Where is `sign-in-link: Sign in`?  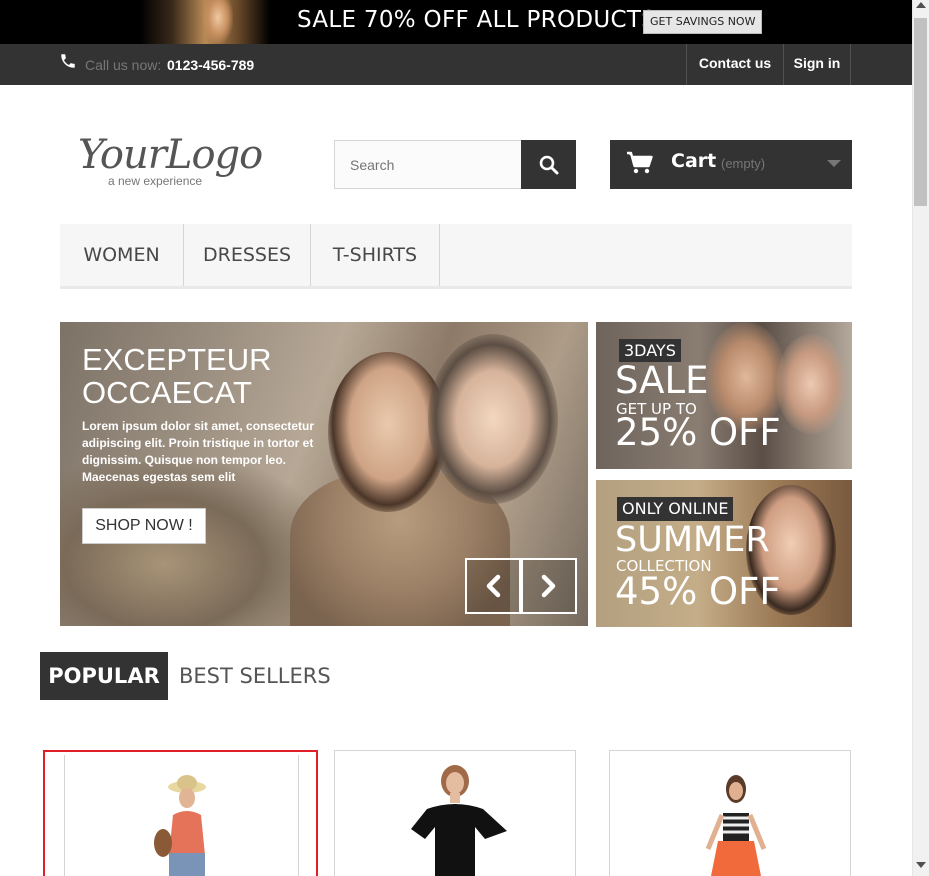
sign-in-link: Sign in is located at coordinates (817, 64).